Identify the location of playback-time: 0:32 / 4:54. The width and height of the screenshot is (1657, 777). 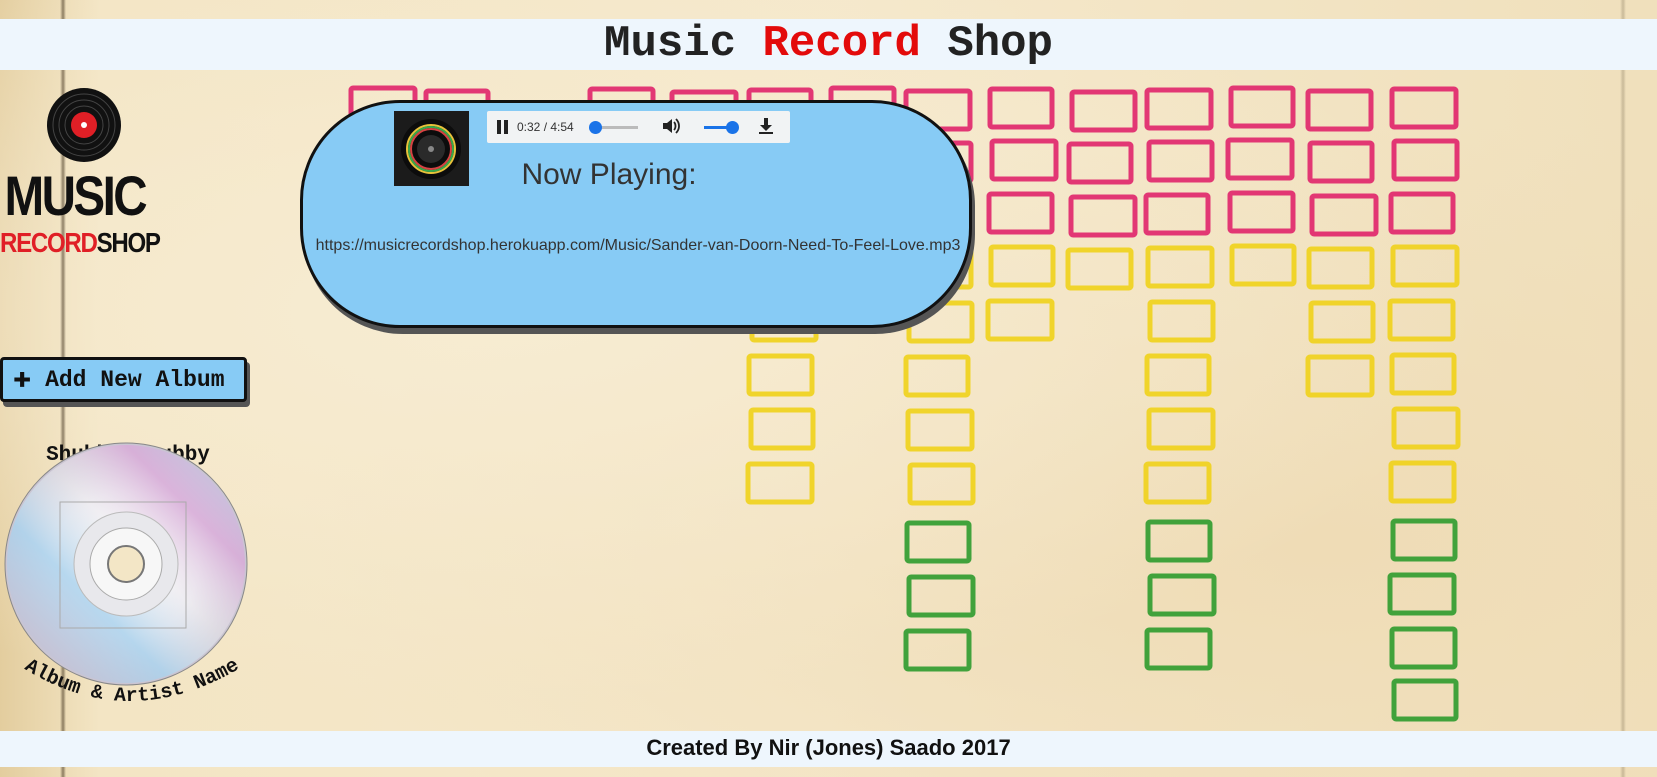
(545, 127).